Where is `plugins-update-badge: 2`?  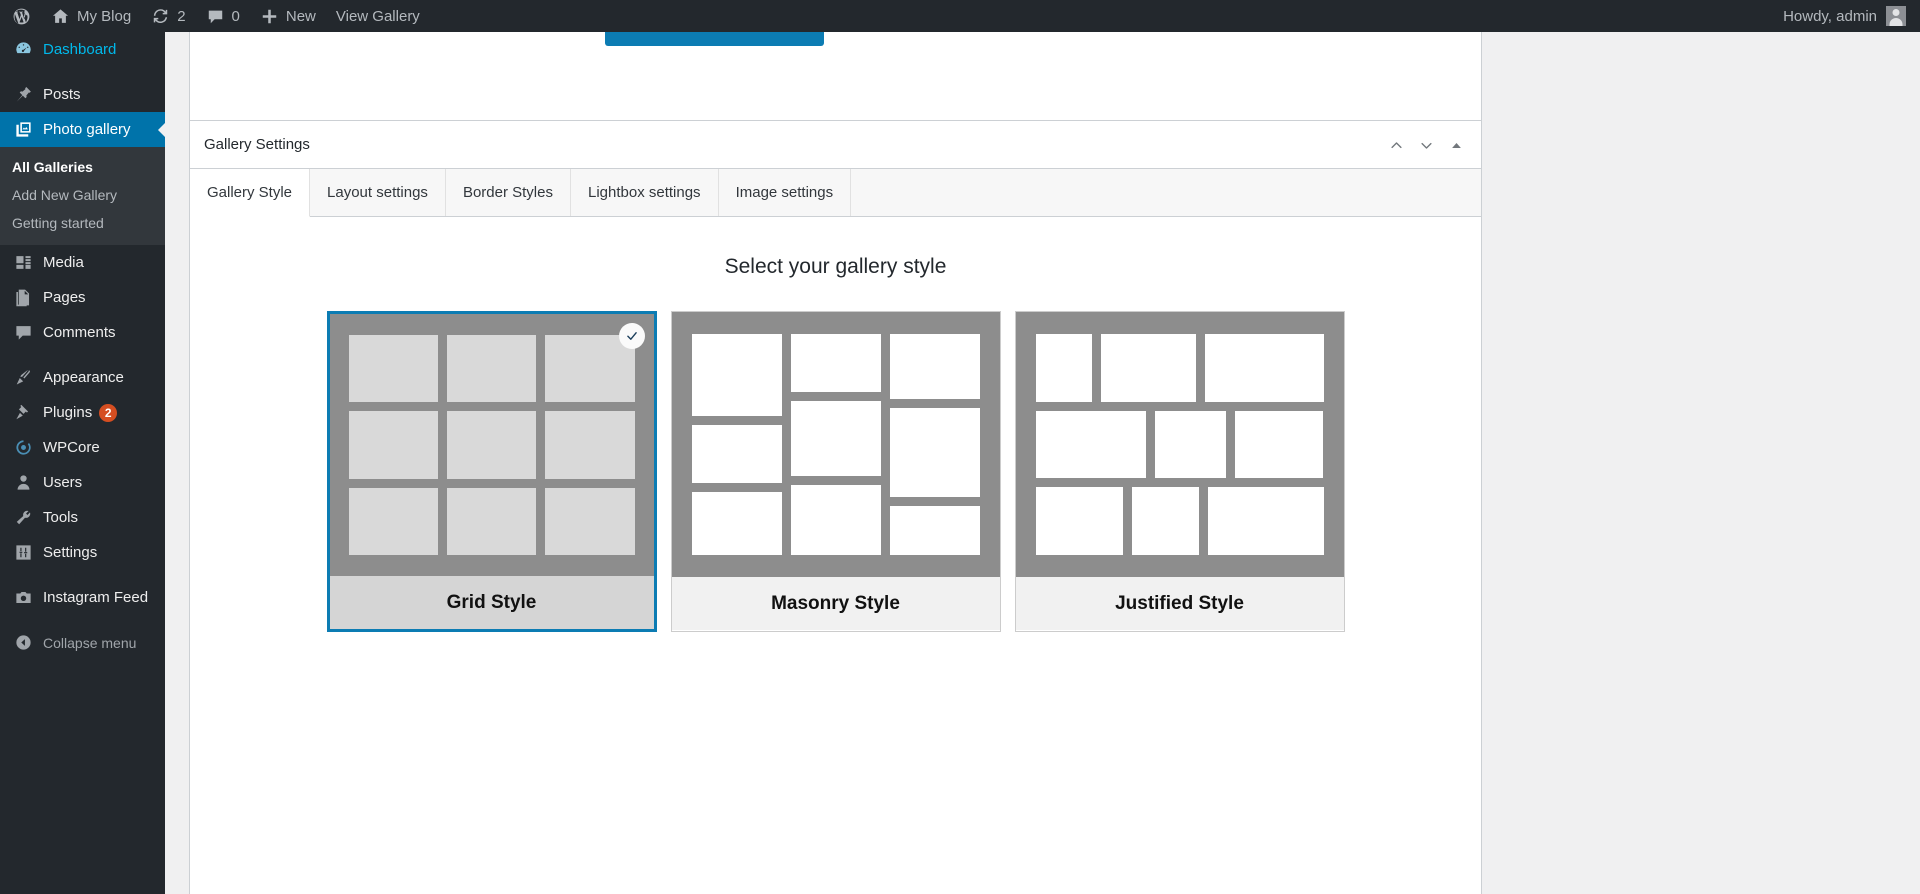
plugins-update-badge: 2 is located at coordinates (108, 412).